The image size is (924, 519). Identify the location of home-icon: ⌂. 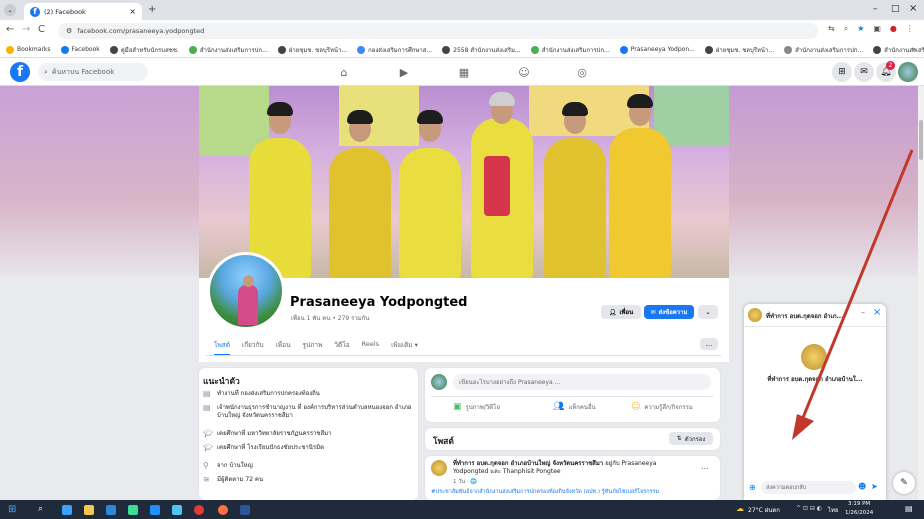
(344, 72).